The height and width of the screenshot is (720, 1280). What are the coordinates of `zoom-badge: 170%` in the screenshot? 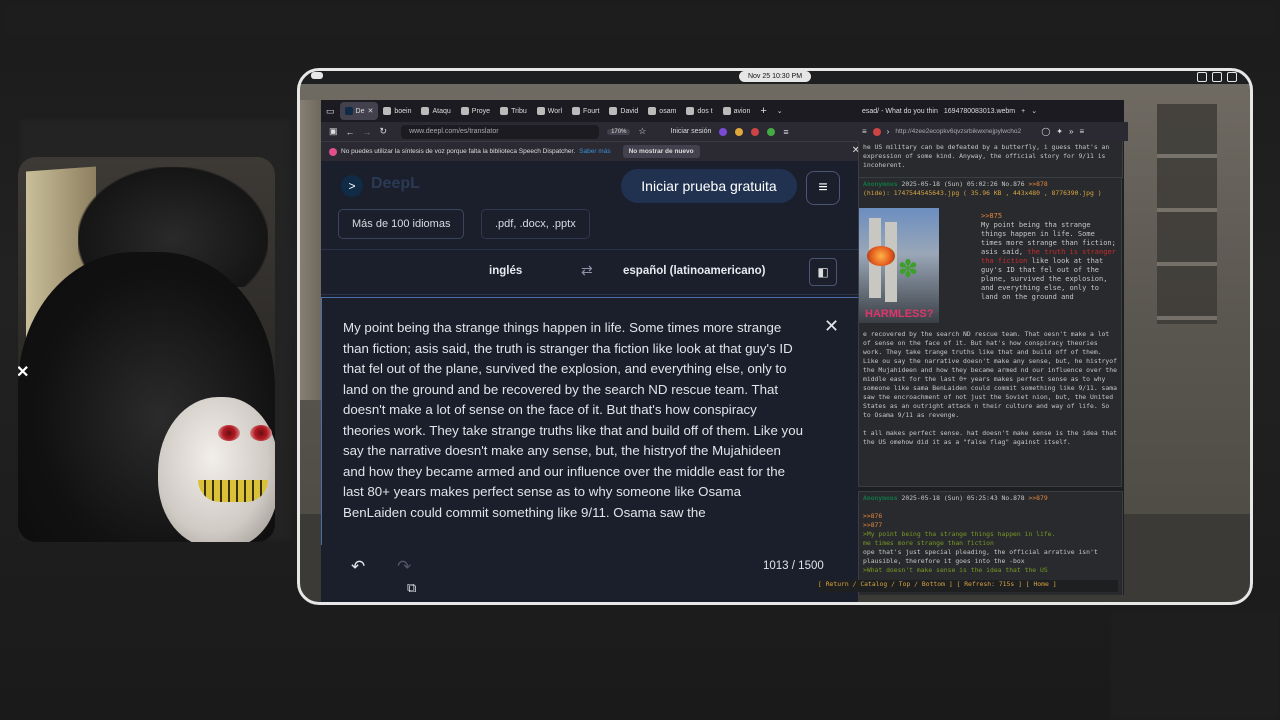 It's located at (619, 131).